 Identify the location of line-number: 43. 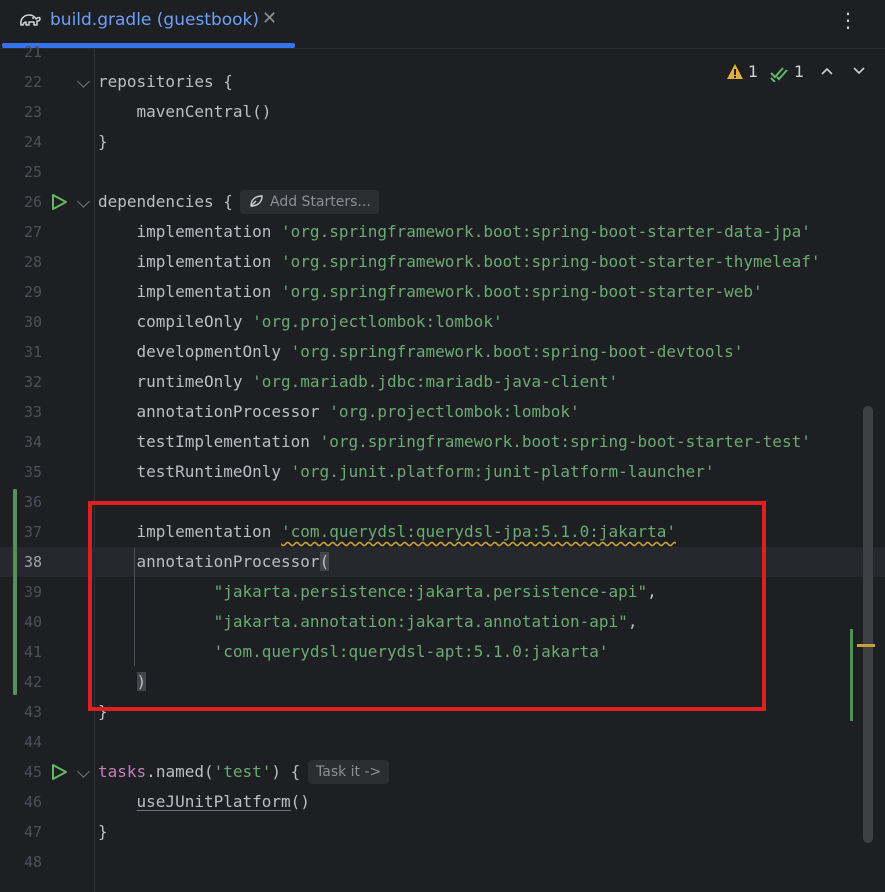
(32, 712).